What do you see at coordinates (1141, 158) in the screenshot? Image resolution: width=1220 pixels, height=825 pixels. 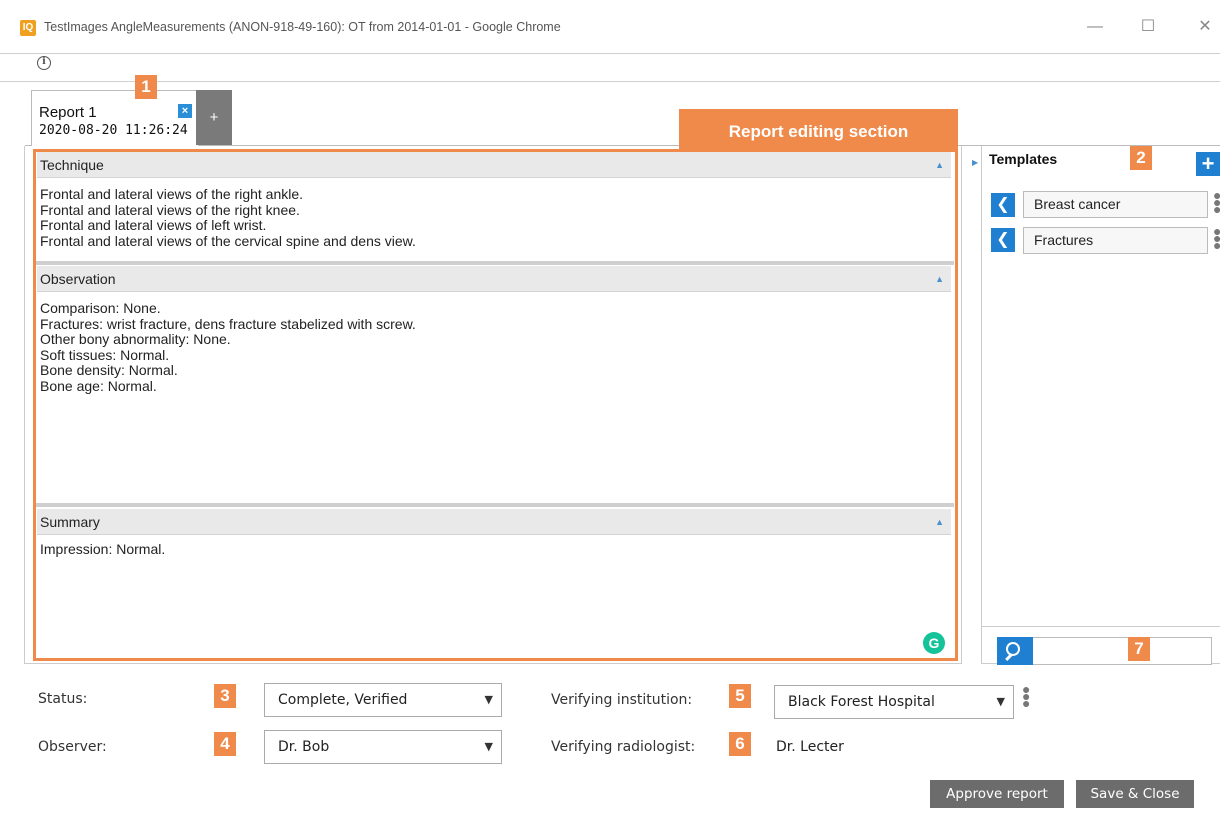 I see `annotation-badge-2: 2` at bounding box center [1141, 158].